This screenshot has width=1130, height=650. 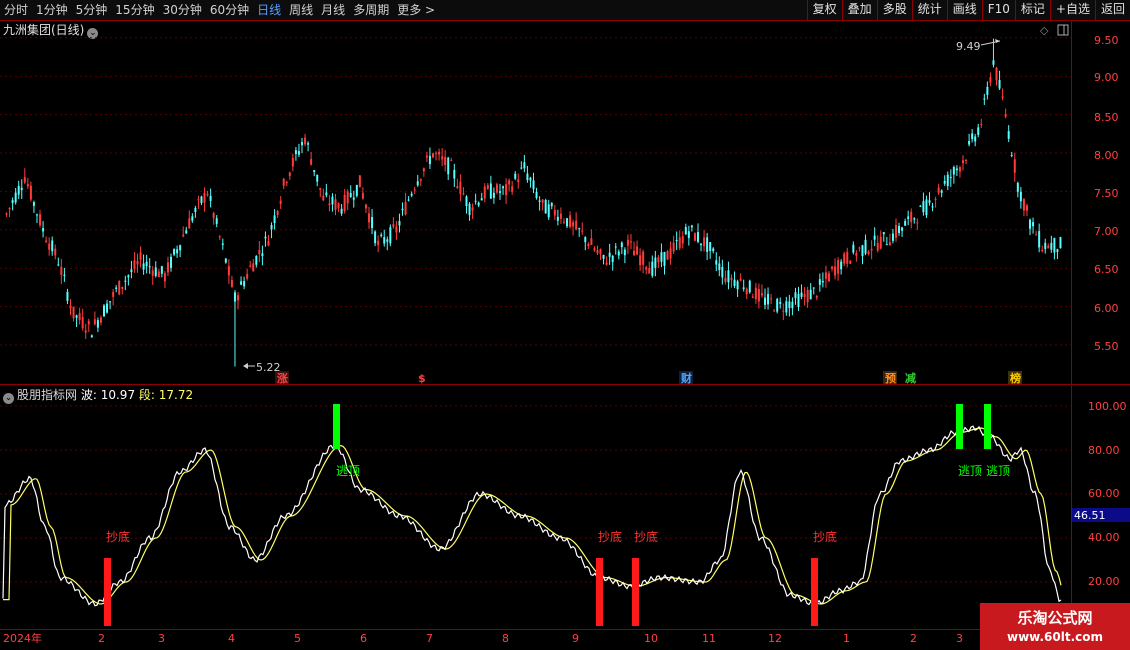 What do you see at coordinates (970, 471) in the screenshot?
I see `signal-label-sell: 逃顶` at bounding box center [970, 471].